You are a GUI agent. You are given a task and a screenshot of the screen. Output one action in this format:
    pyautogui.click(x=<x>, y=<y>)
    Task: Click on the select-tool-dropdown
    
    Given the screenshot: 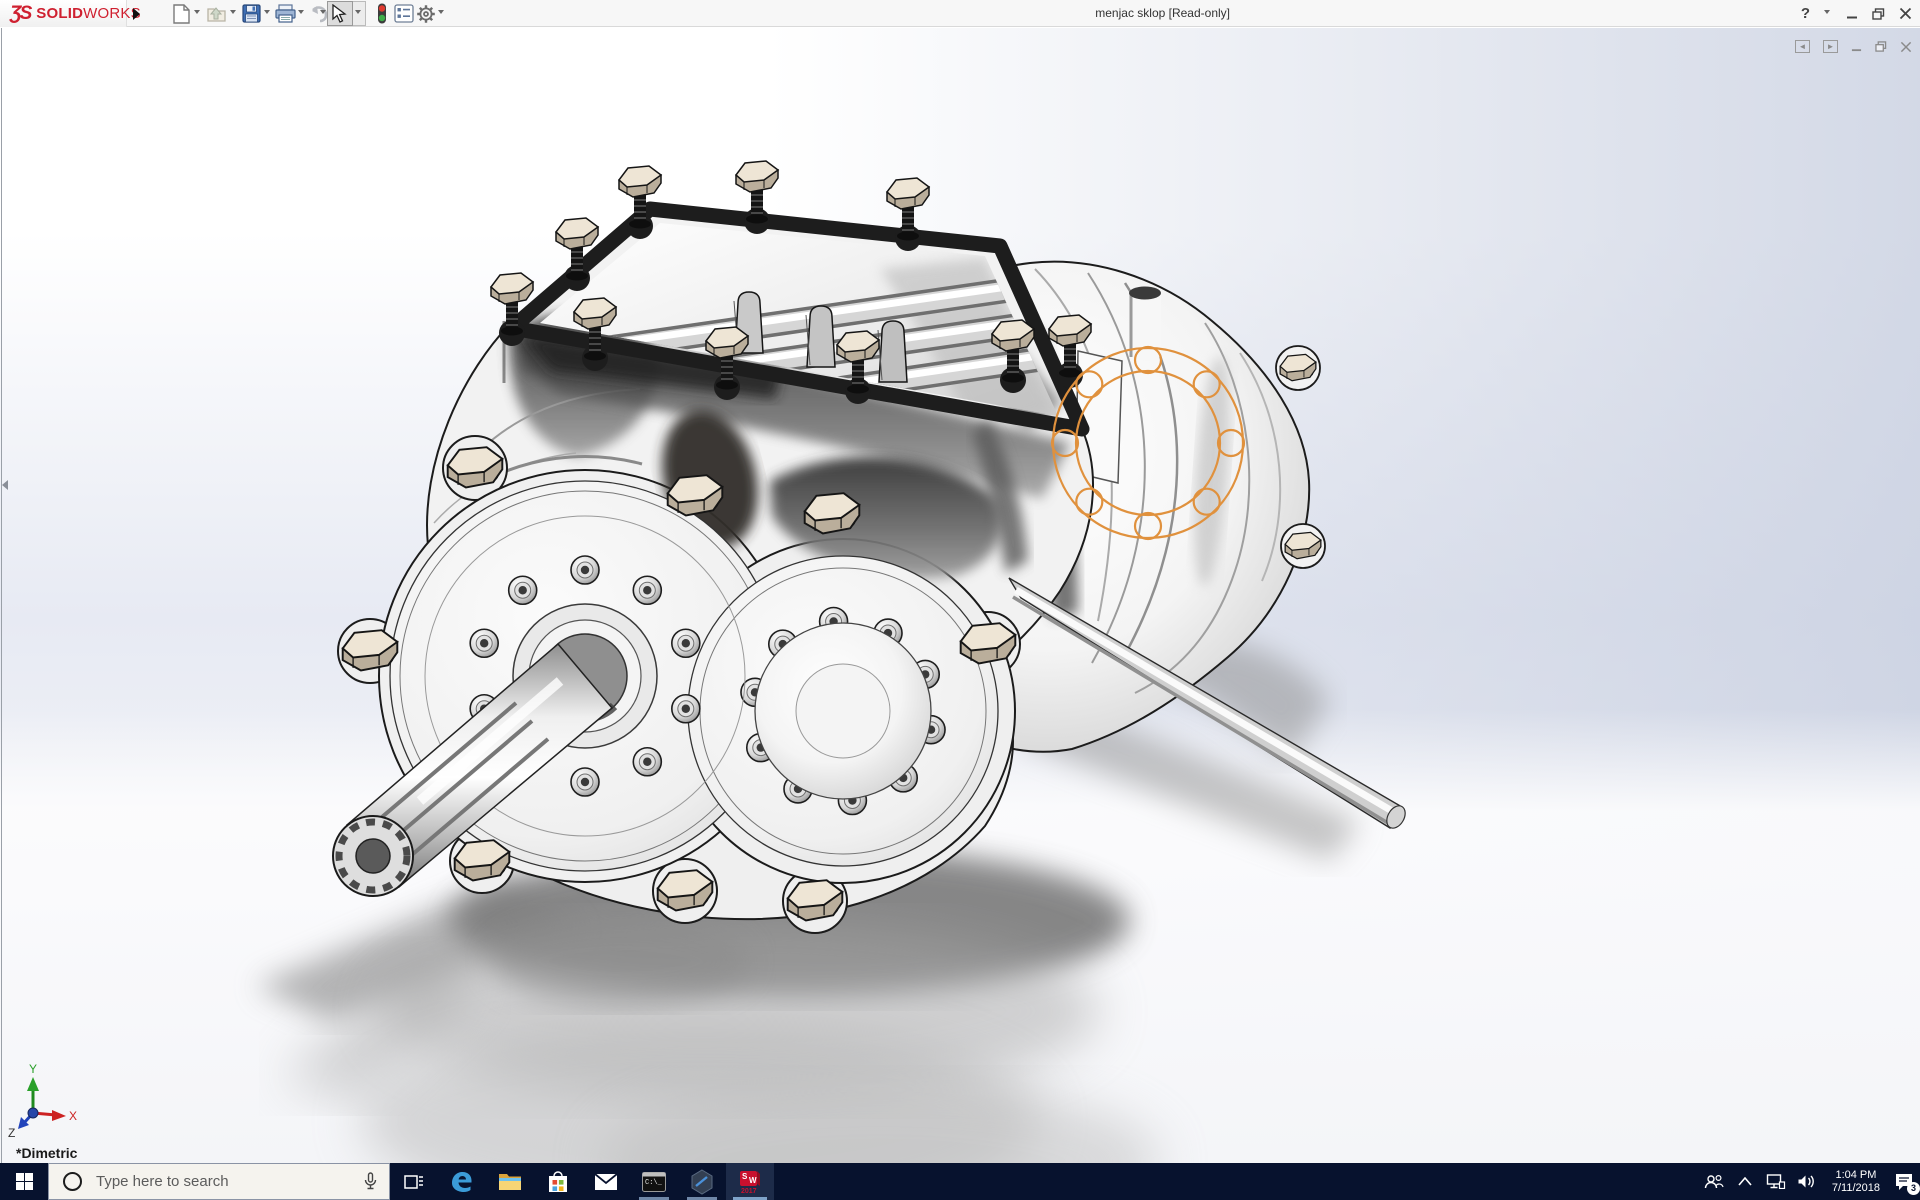 What is the action you would take?
    pyautogui.click(x=359, y=13)
    